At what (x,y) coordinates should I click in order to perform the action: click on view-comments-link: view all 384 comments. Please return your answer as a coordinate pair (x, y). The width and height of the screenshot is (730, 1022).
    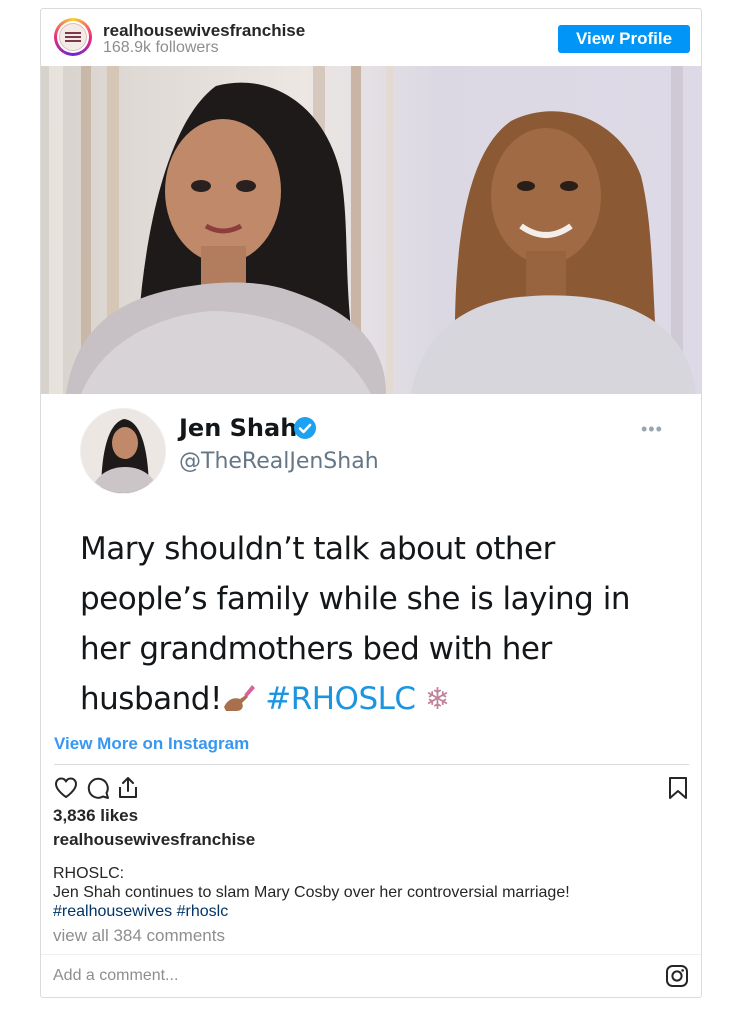
    Looking at the image, I should click on (139, 936).